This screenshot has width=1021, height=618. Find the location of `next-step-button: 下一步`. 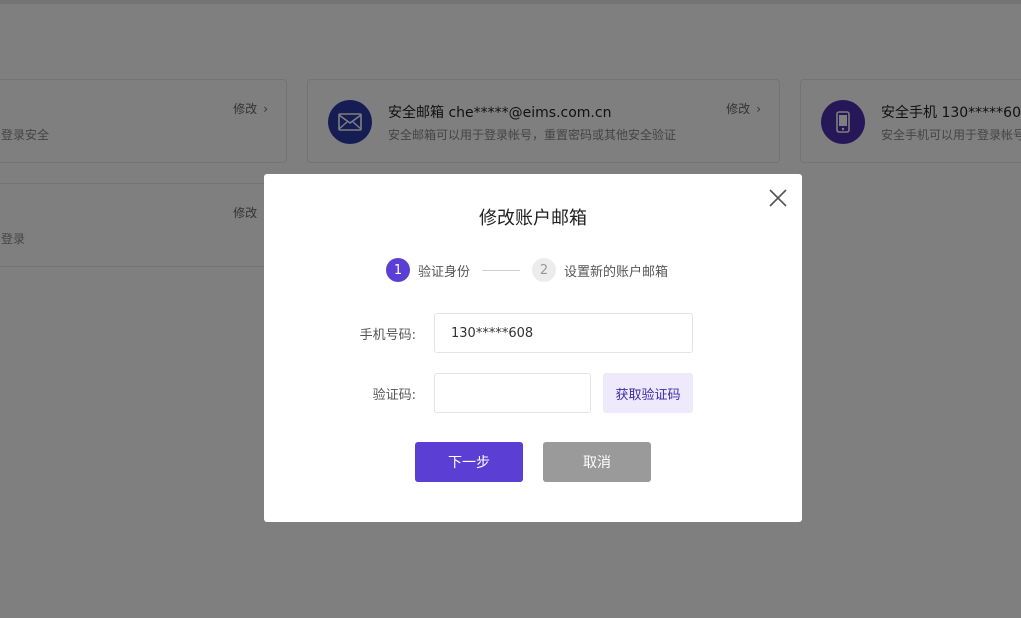

next-step-button: 下一步 is located at coordinates (469, 462).